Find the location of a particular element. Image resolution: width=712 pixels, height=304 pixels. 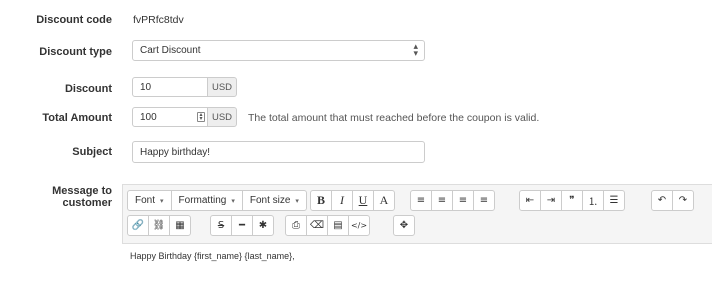

discount-currency-addon: USD is located at coordinates (222, 87).